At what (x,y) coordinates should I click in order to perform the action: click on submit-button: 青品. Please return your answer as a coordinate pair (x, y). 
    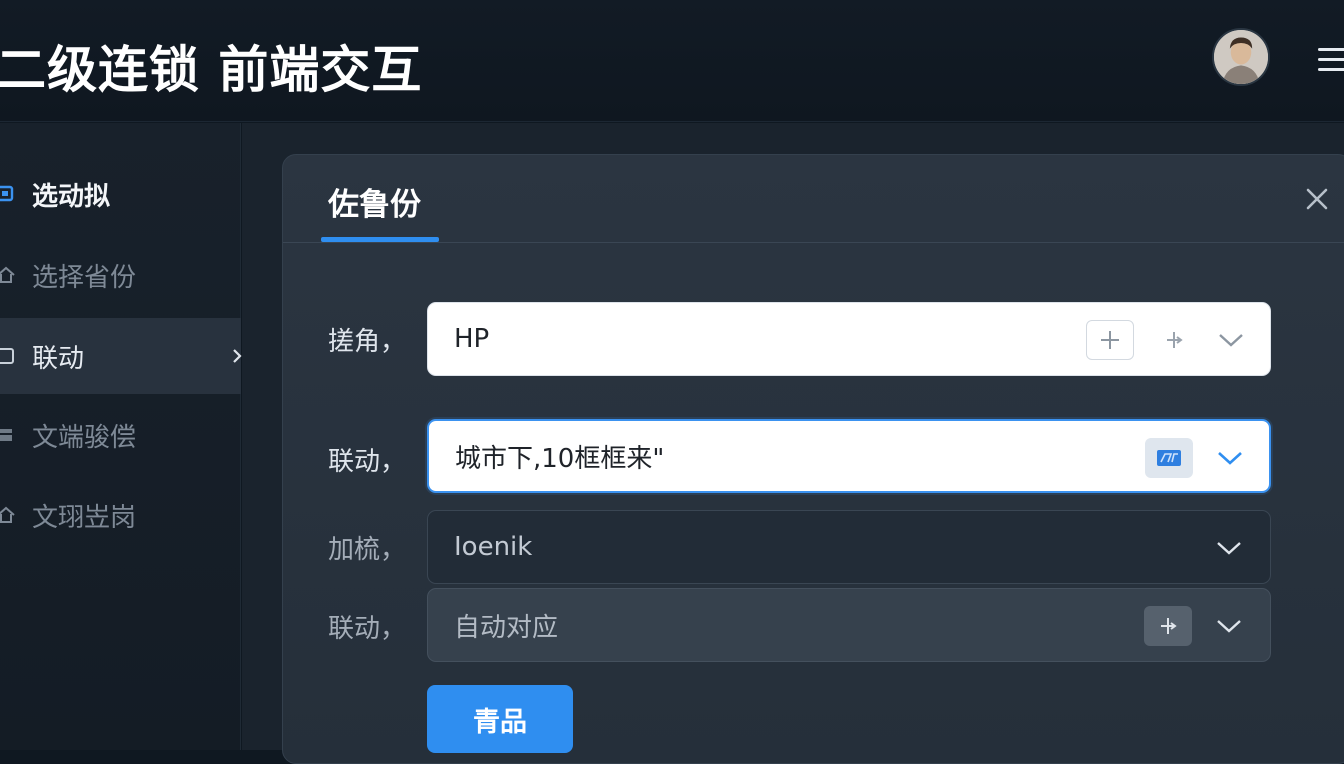
    Looking at the image, I should click on (500, 719).